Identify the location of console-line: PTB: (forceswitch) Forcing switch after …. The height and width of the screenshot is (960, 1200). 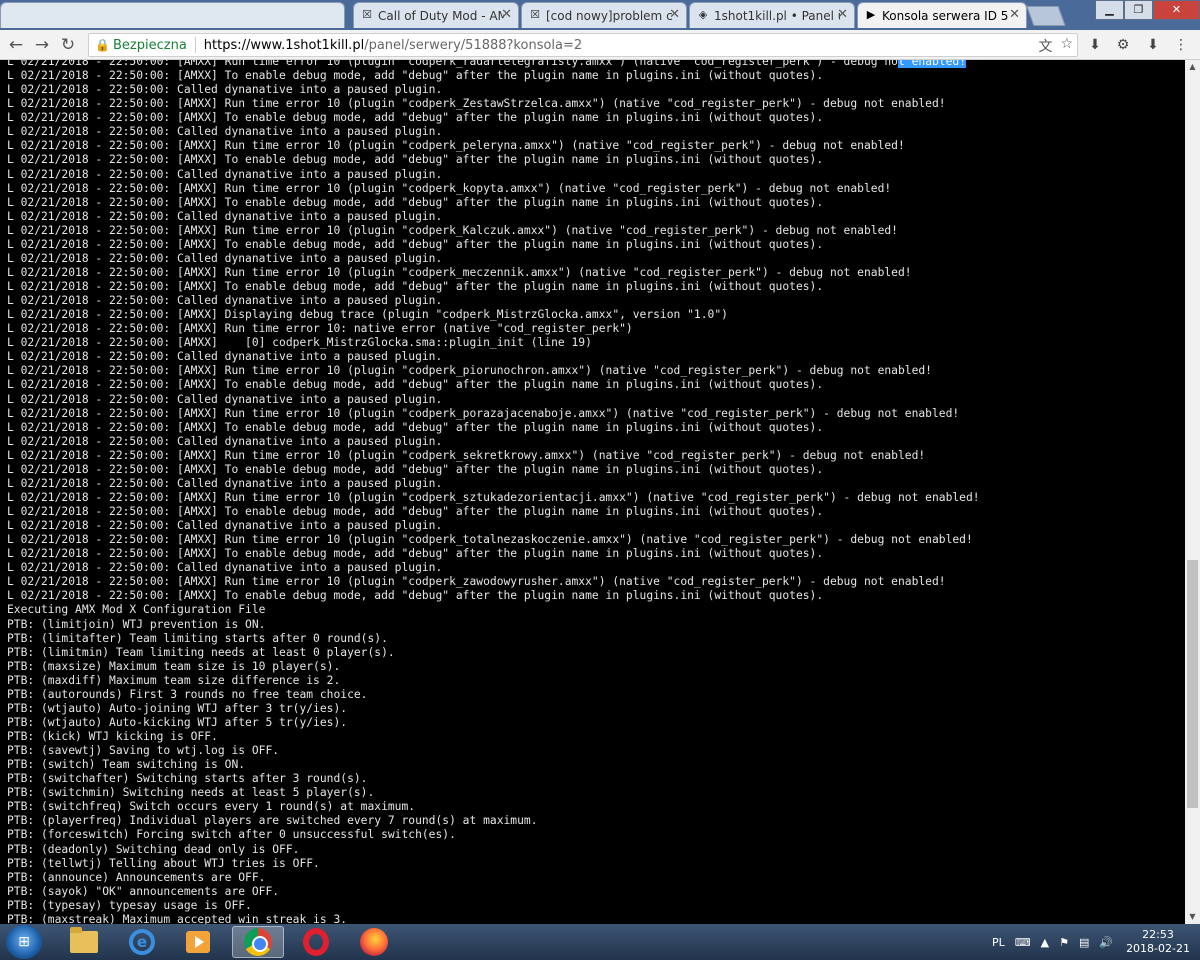
(231, 835).